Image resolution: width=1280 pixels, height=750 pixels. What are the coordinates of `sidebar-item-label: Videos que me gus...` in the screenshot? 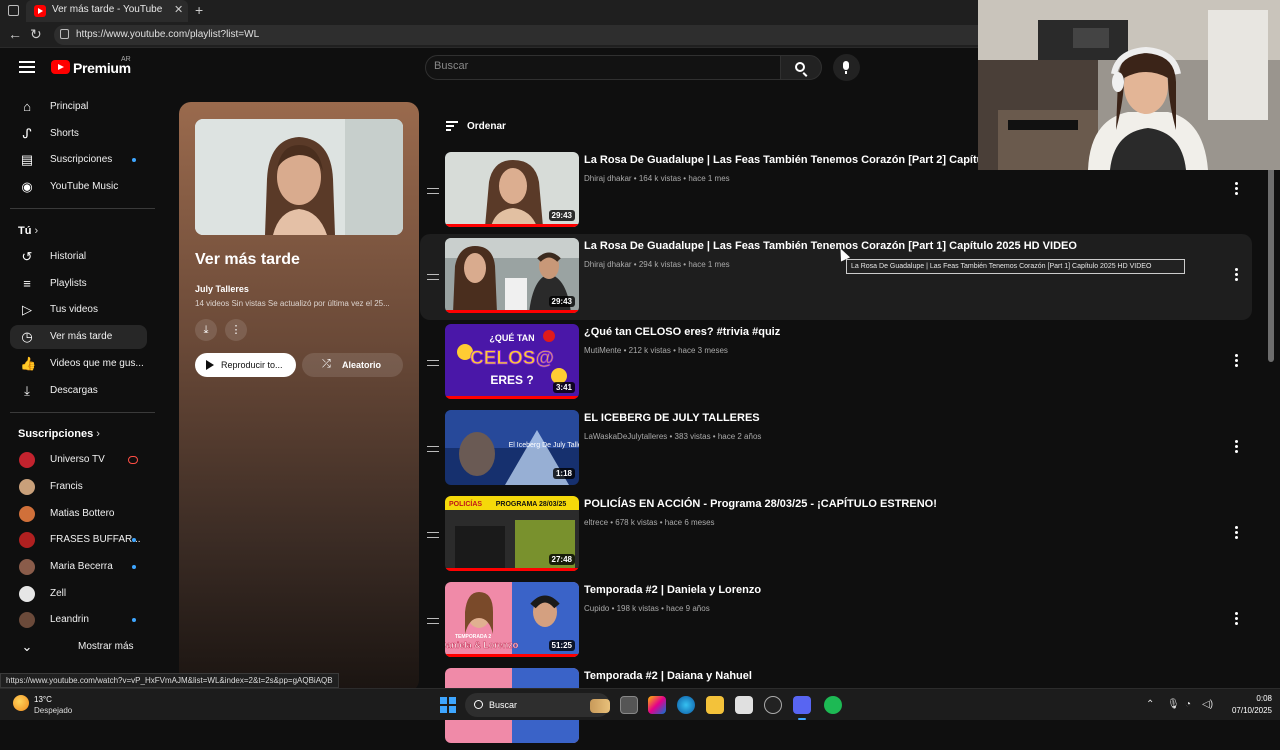 It's located at (97, 363).